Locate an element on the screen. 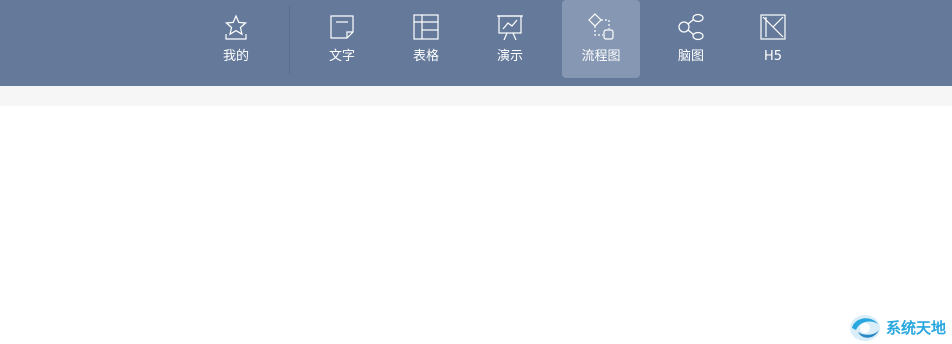 This screenshot has height=344, width=952. toolbar-divider is located at coordinates (289, 40).